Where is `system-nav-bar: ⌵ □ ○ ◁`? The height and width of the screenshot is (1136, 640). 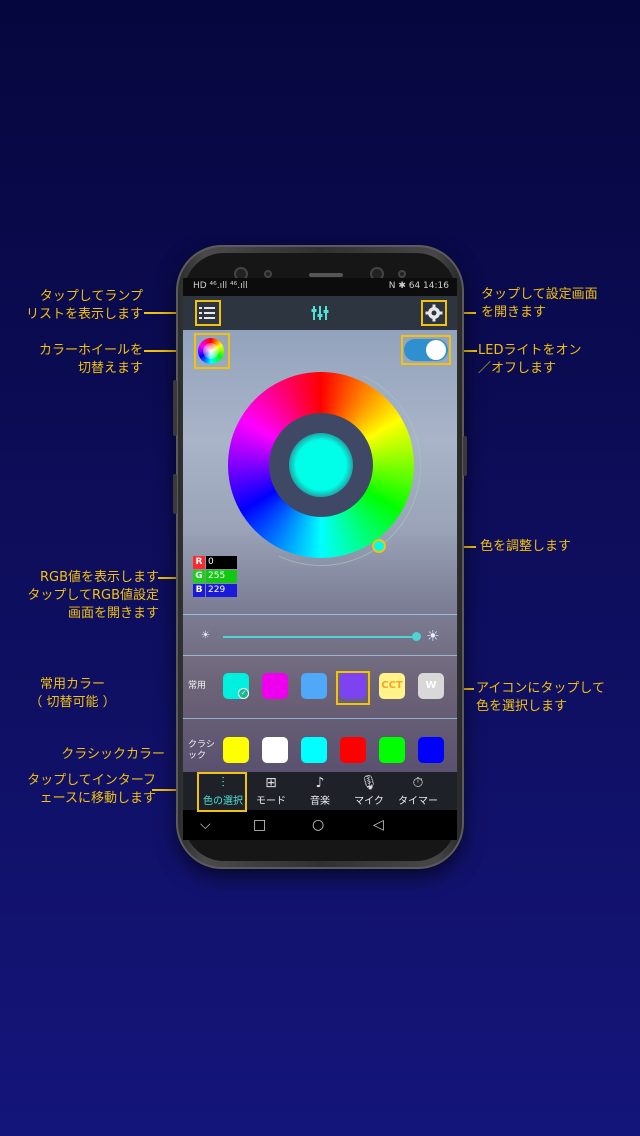 system-nav-bar: ⌵ □ ○ ◁ is located at coordinates (320, 825).